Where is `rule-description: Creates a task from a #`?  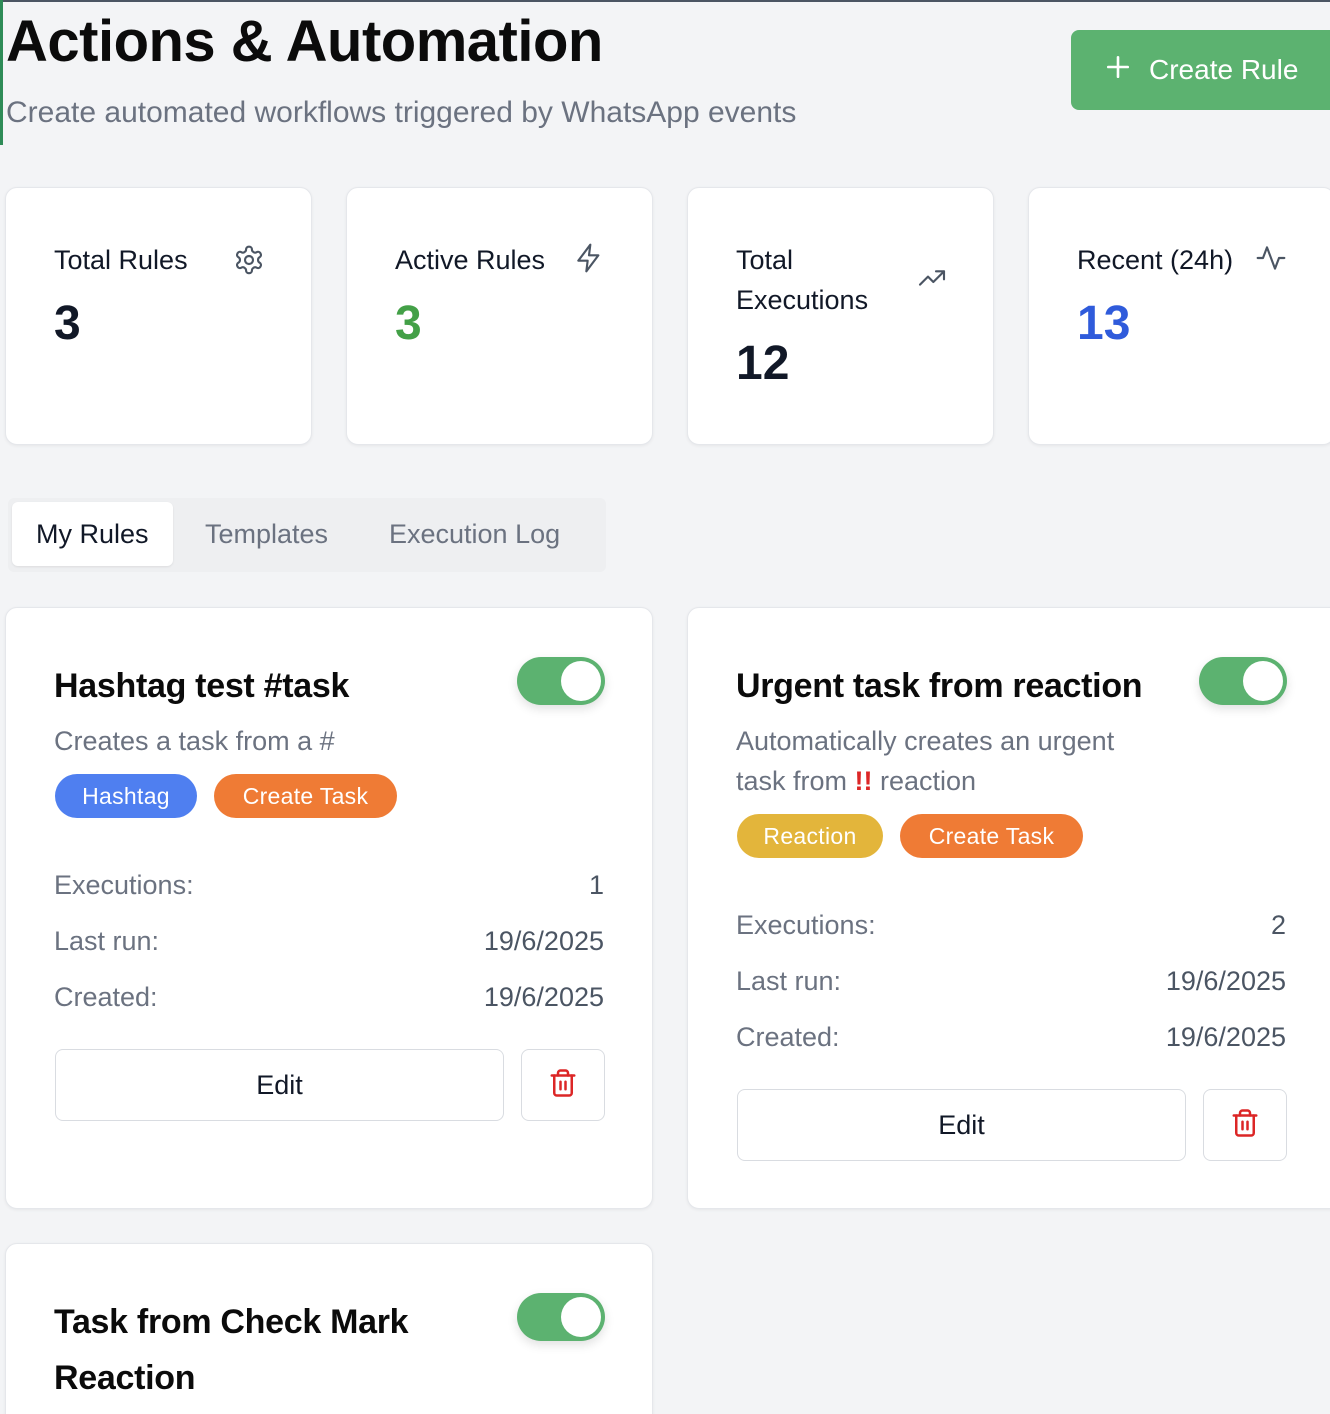 rule-description: Creates a task from a # is located at coordinates (194, 741).